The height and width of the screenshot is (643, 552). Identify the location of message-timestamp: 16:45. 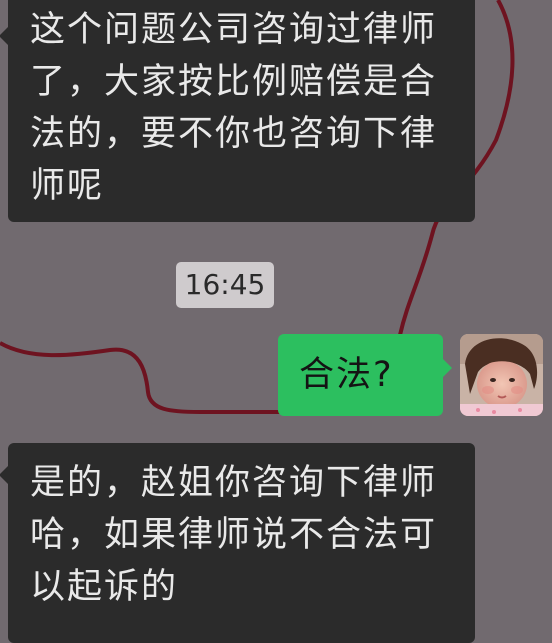
(225, 285).